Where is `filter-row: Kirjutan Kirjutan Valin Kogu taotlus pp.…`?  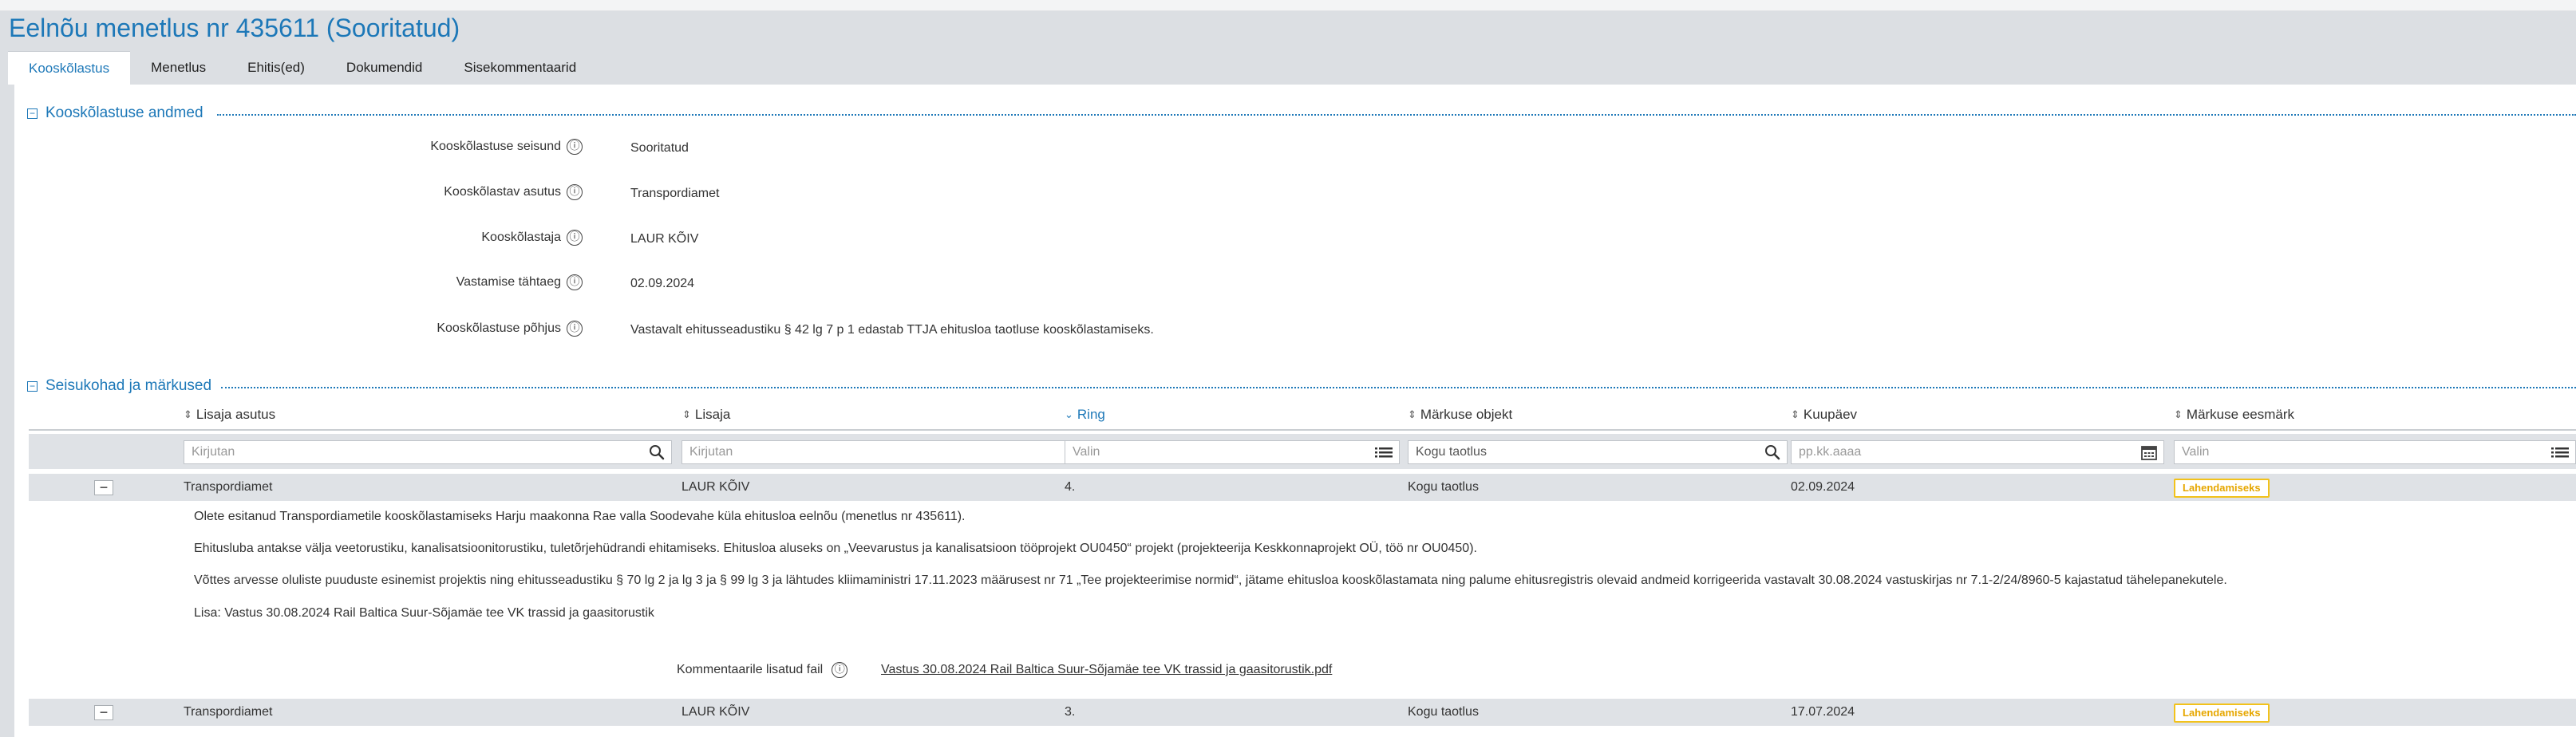
filter-row: Kirjutan Kirjutan Valin Kogu taotlus pp.… is located at coordinates (1302, 452).